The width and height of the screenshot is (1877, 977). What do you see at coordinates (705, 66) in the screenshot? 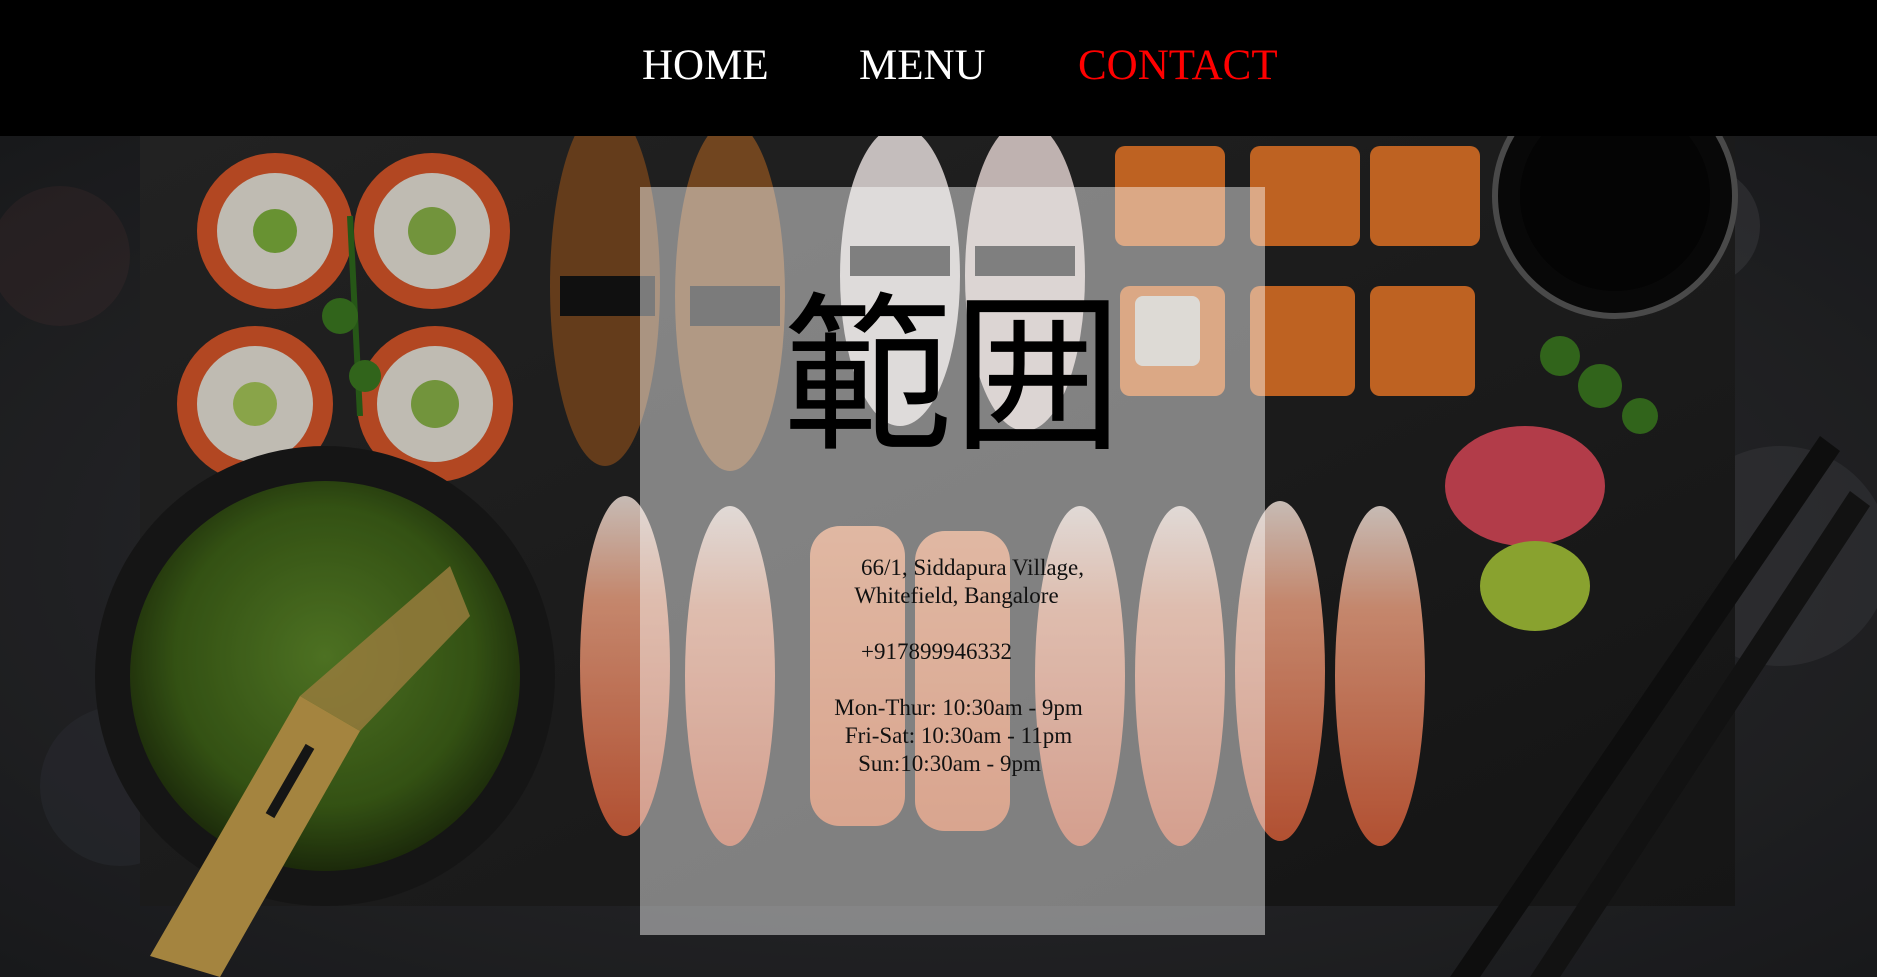
I see `nav-home-link: HOME` at bounding box center [705, 66].